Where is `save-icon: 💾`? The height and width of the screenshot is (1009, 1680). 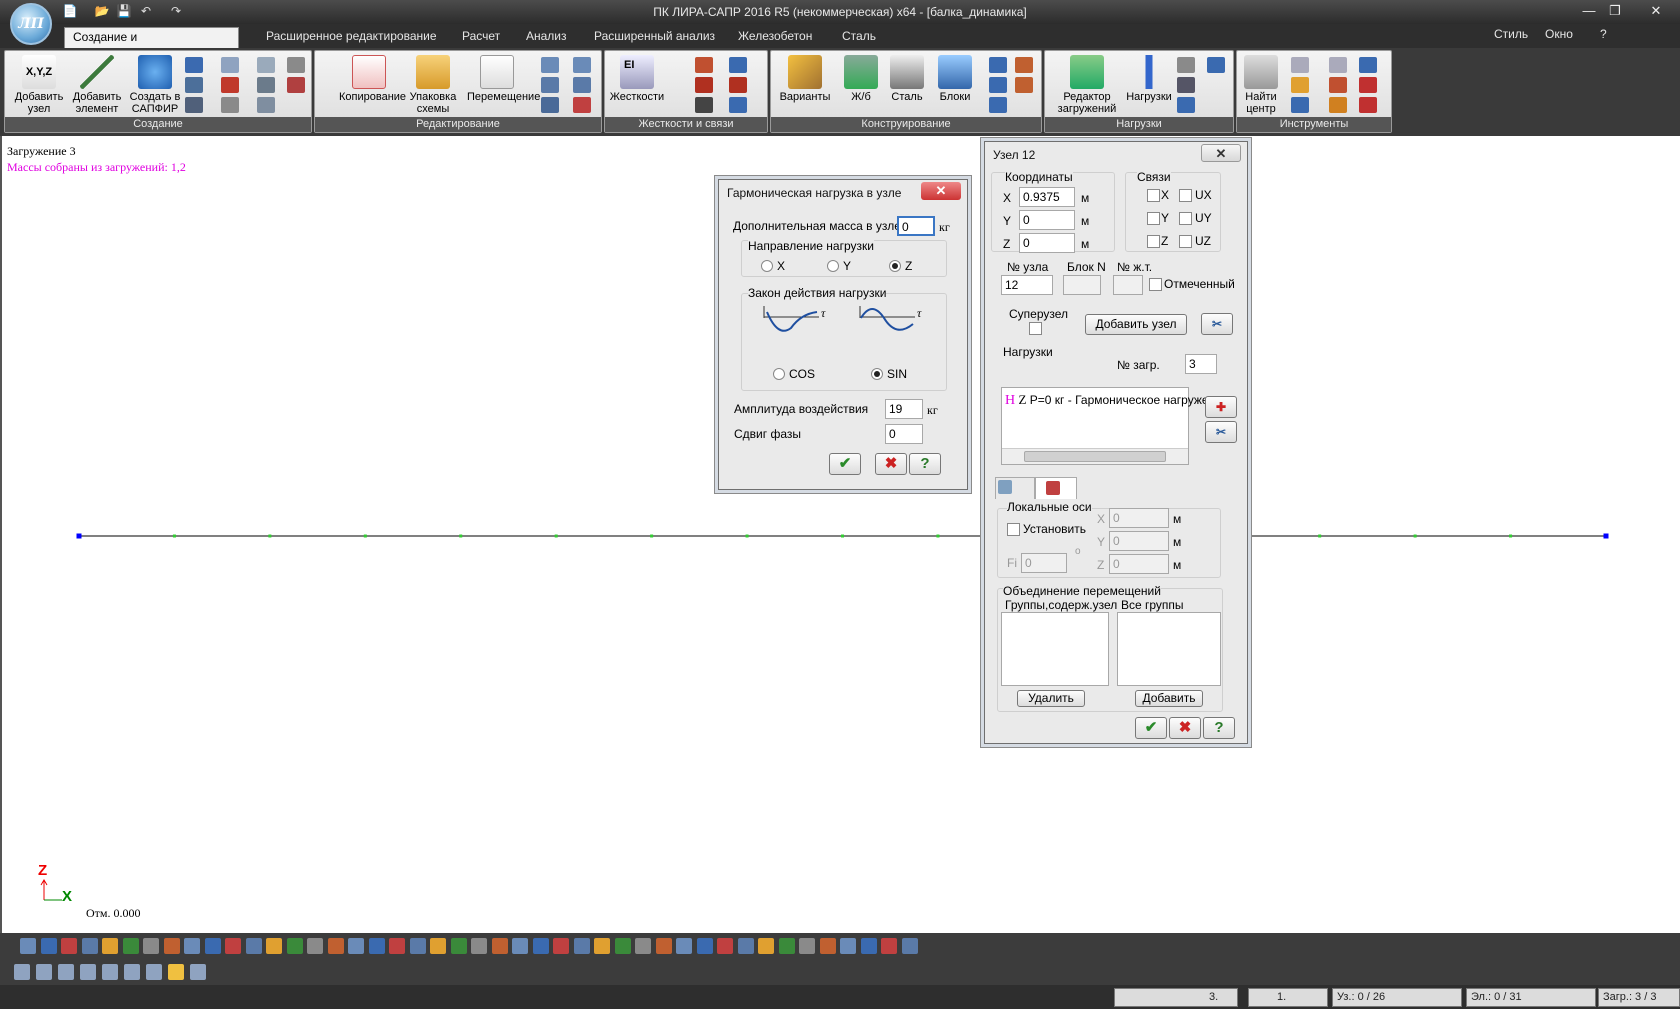
save-icon: 💾 is located at coordinates (124, 11).